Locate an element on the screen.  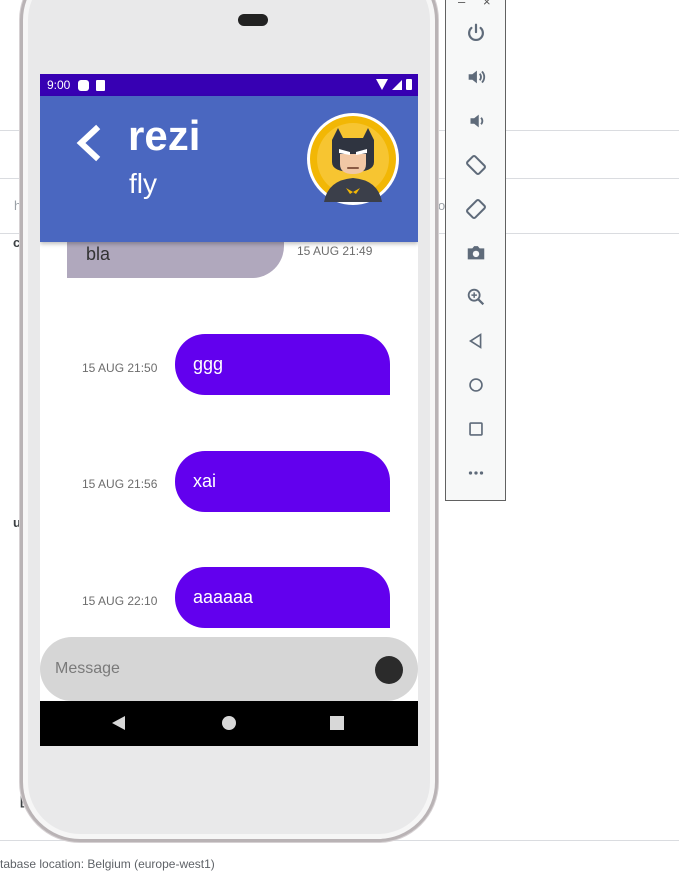
rotate-right-icon is located at coordinates (476, 209).